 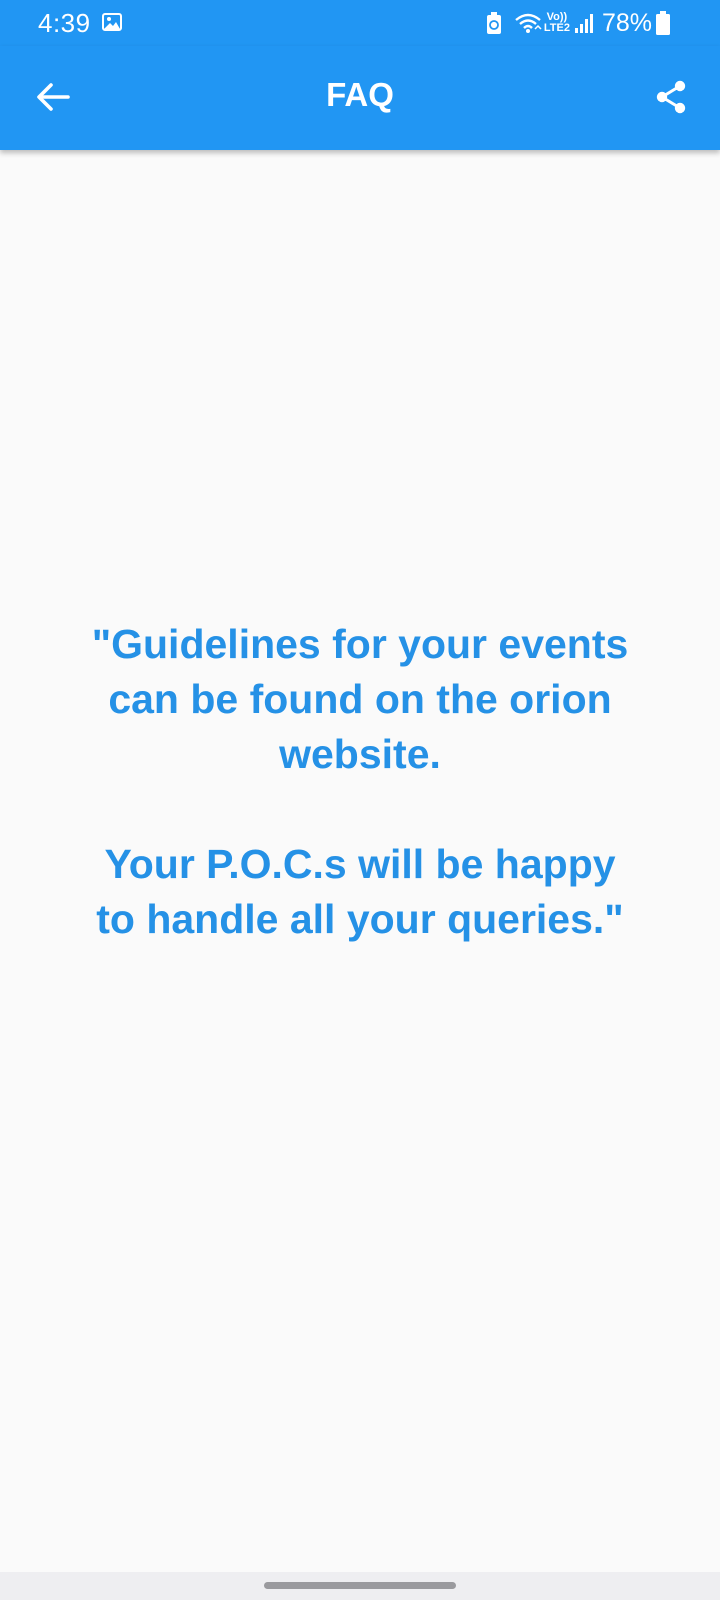 I want to click on signal-icon, so click(x=585, y=23).